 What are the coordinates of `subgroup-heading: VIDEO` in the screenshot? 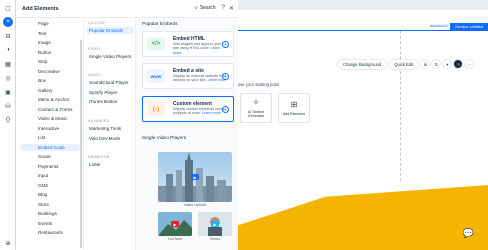 It's located at (94, 49).